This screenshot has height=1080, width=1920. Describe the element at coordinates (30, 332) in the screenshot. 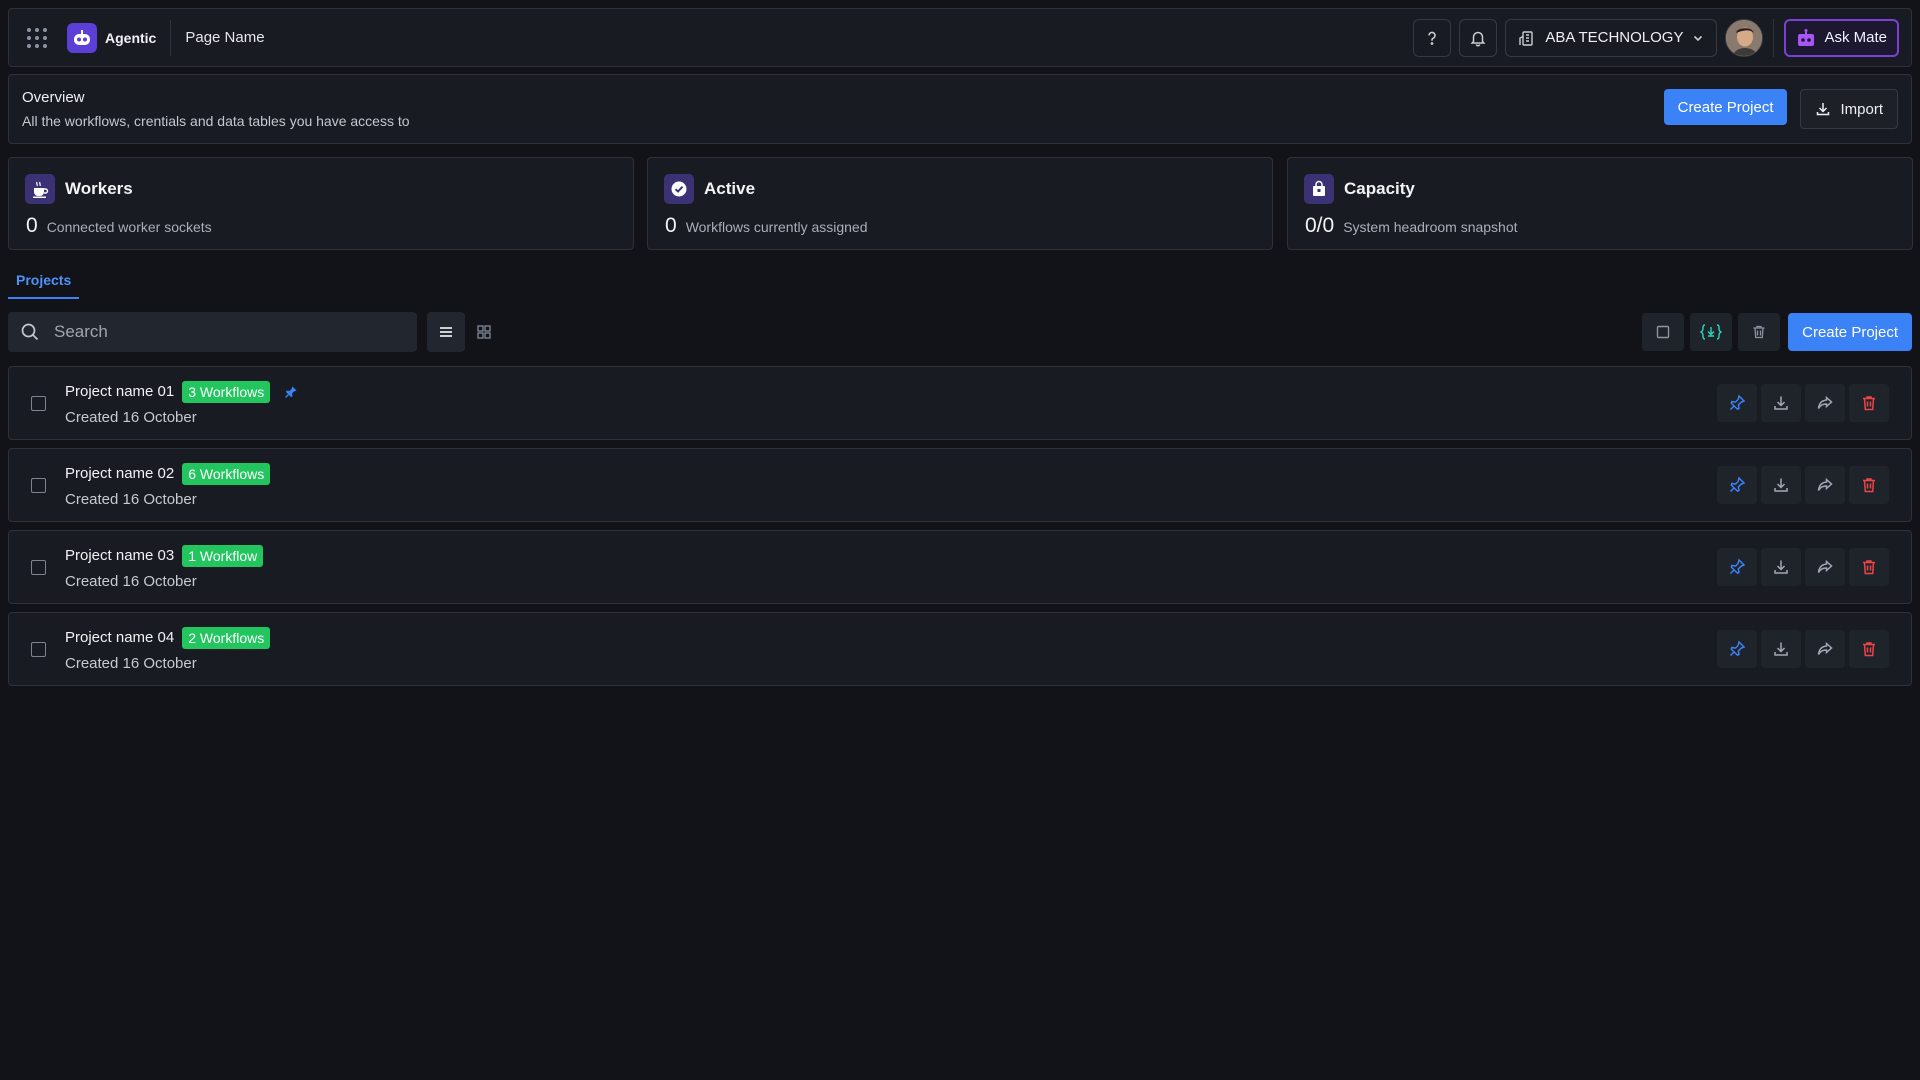

I see `search-icon` at that location.